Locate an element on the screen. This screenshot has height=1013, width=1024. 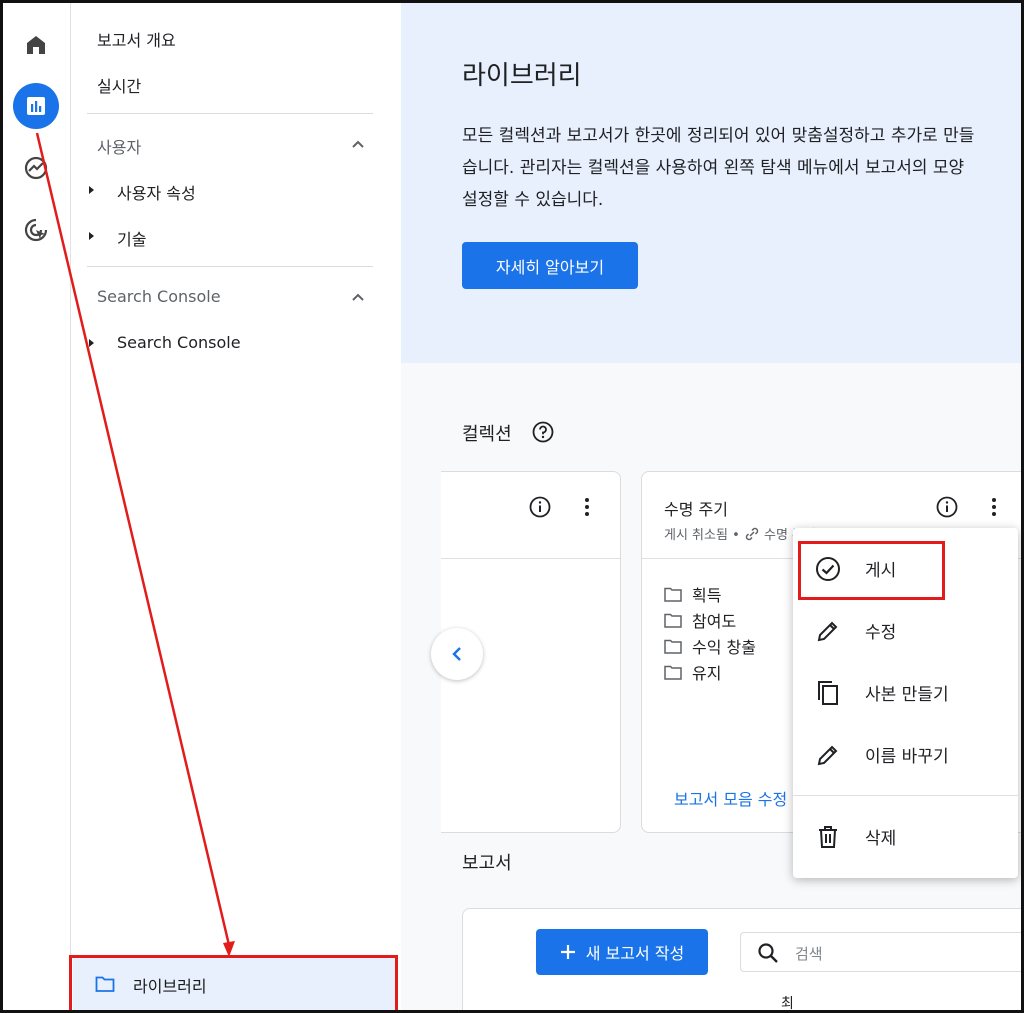
collection-card-title: 수명 주기 is located at coordinates (696, 509).